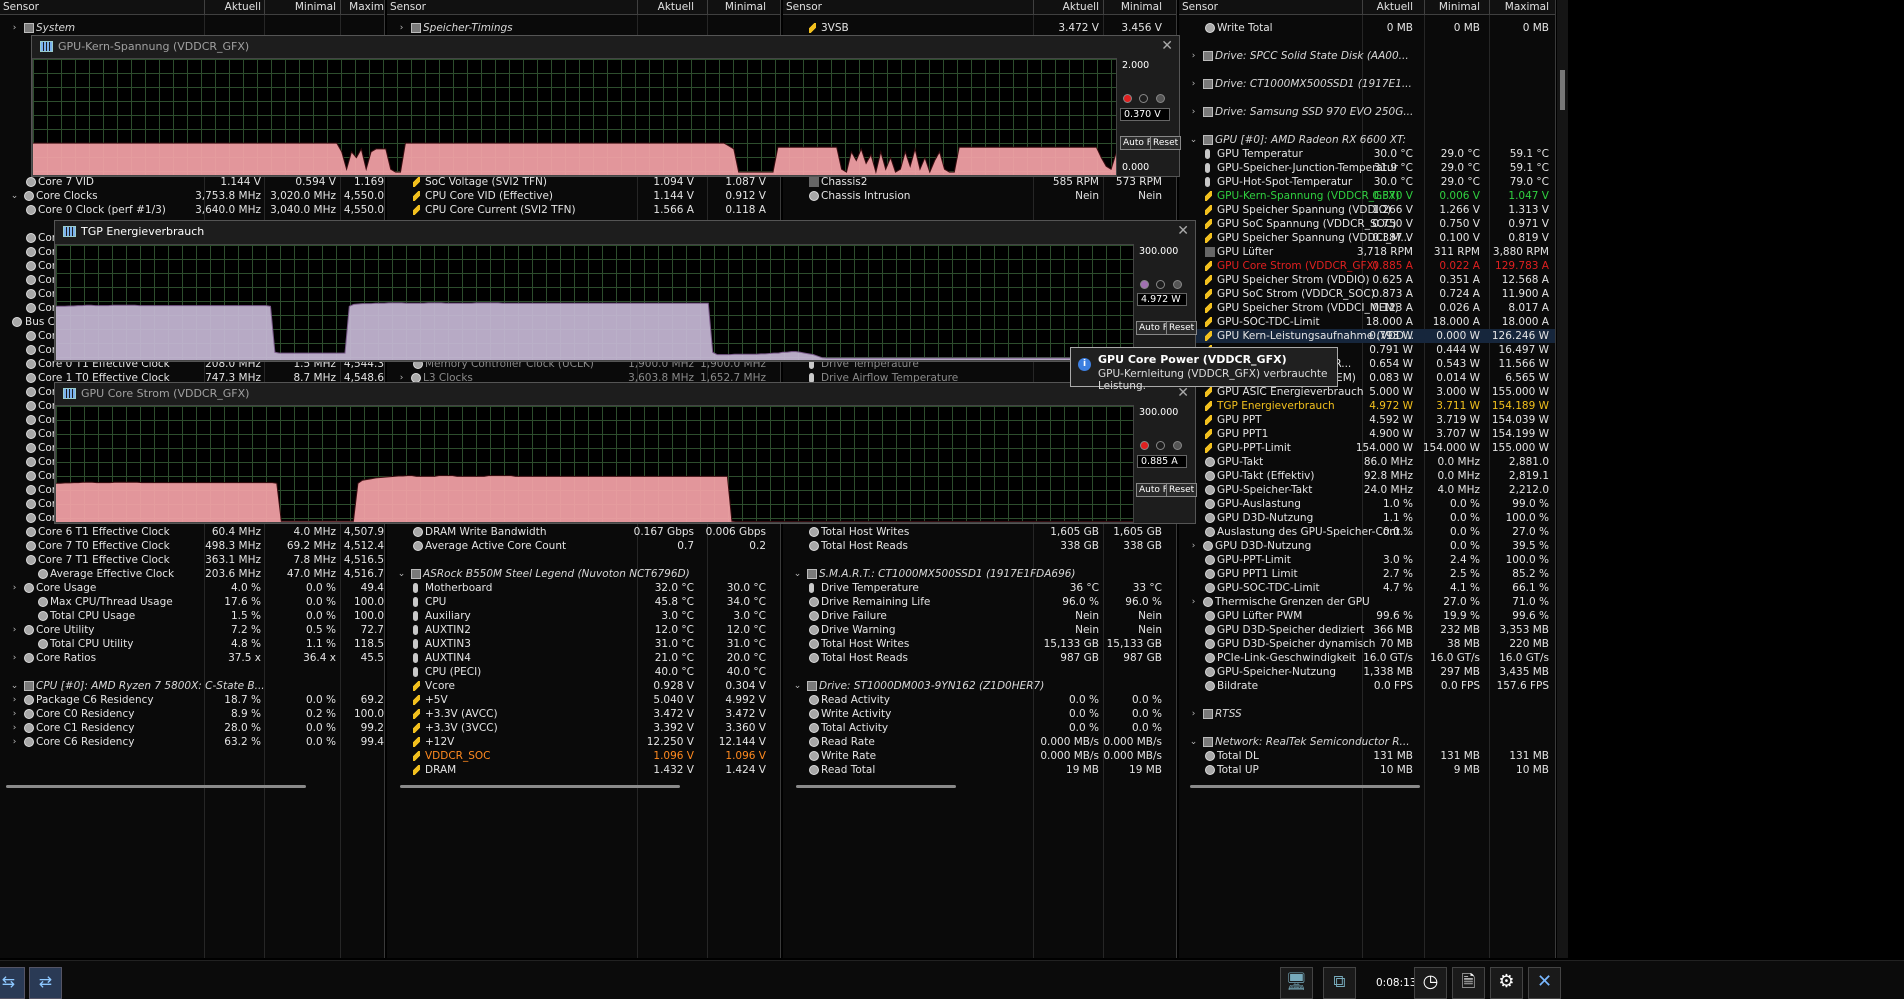 The width and height of the screenshot is (1904, 999). What do you see at coordinates (979, 700) in the screenshot?
I see `sensor-row: Read Activity 0.0 % 0.0 %` at bounding box center [979, 700].